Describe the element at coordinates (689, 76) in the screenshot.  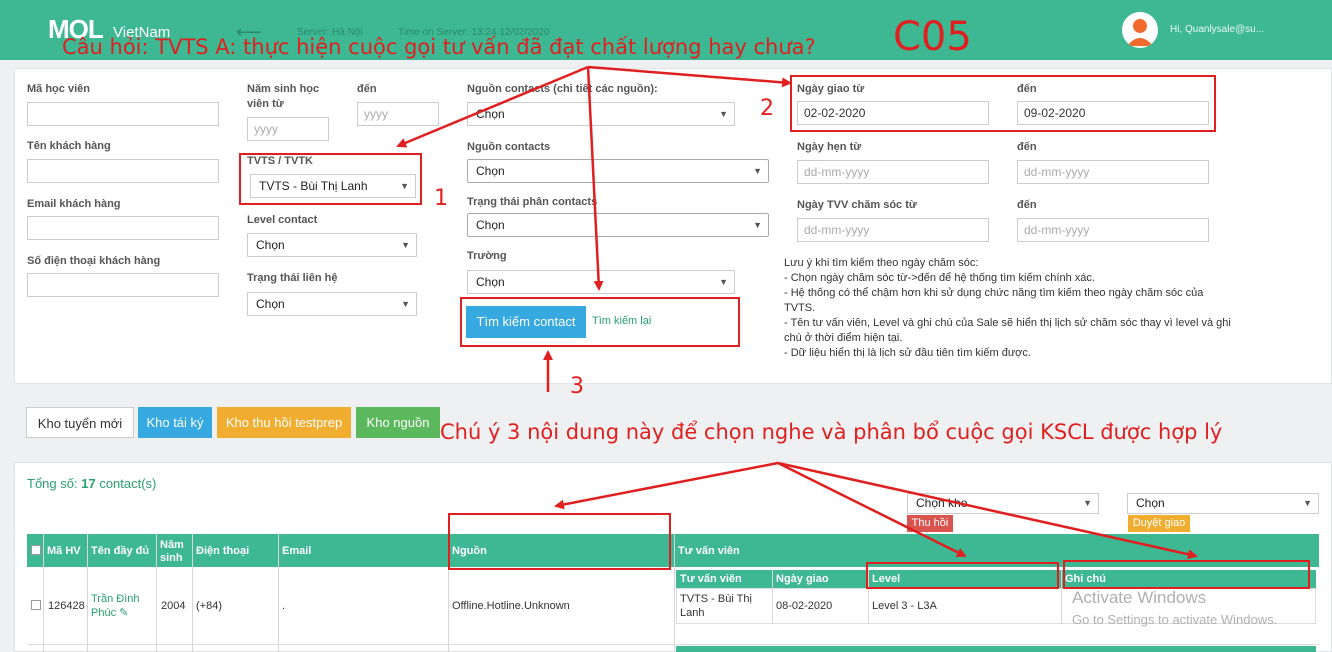
I see `arrow-to-assign-date` at that location.